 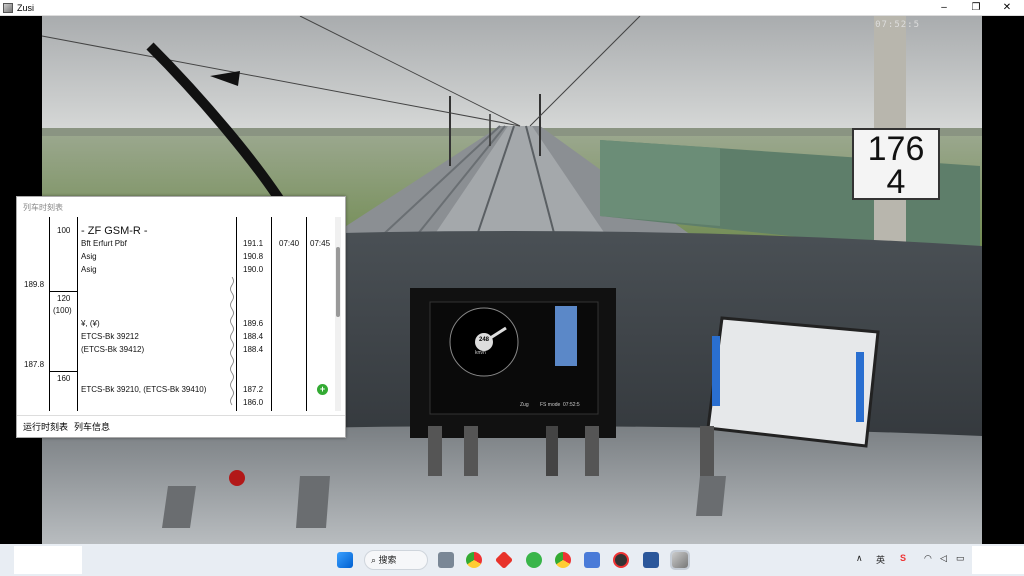 What do you see at coordinates (943, 558) in the screenshot?
I see `volume-icon: ◁` at bounding box center [943, 558].